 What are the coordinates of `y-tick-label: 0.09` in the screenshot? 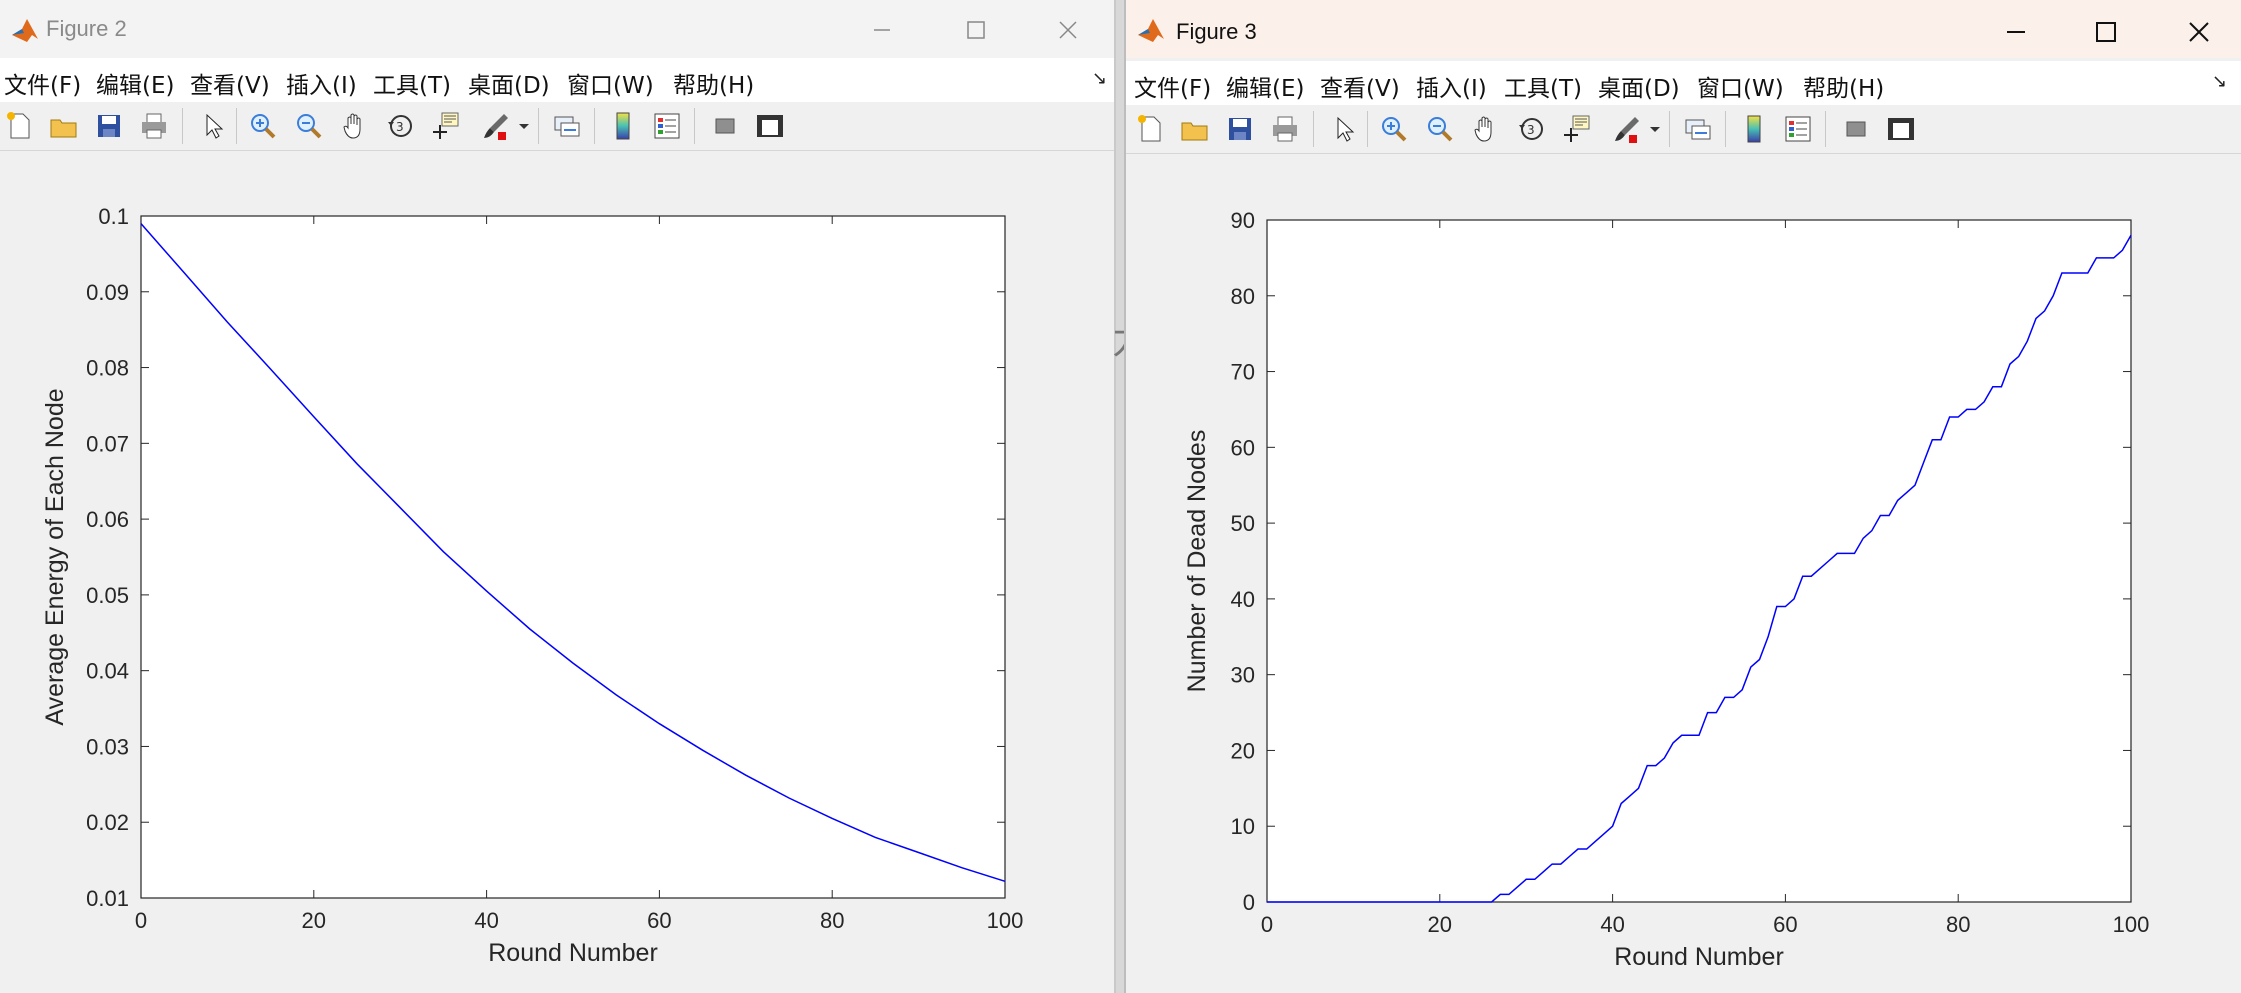 It's located at (107, 292).